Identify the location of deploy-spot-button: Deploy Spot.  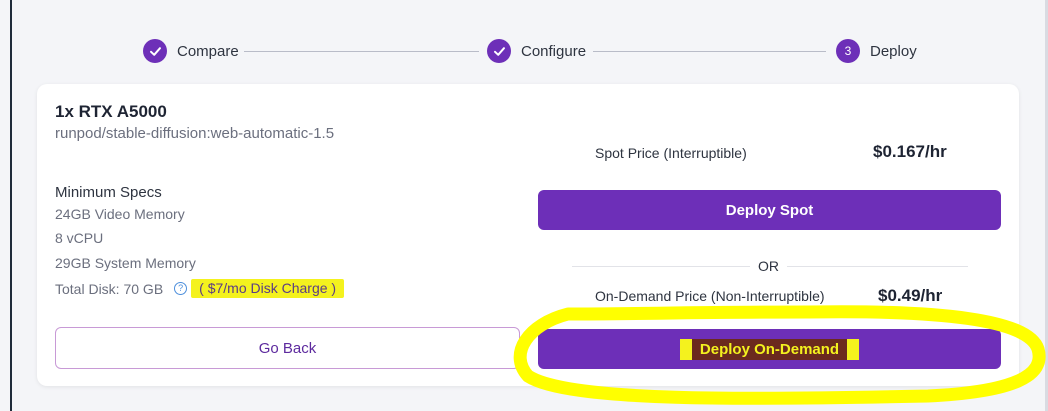
(769, 210).